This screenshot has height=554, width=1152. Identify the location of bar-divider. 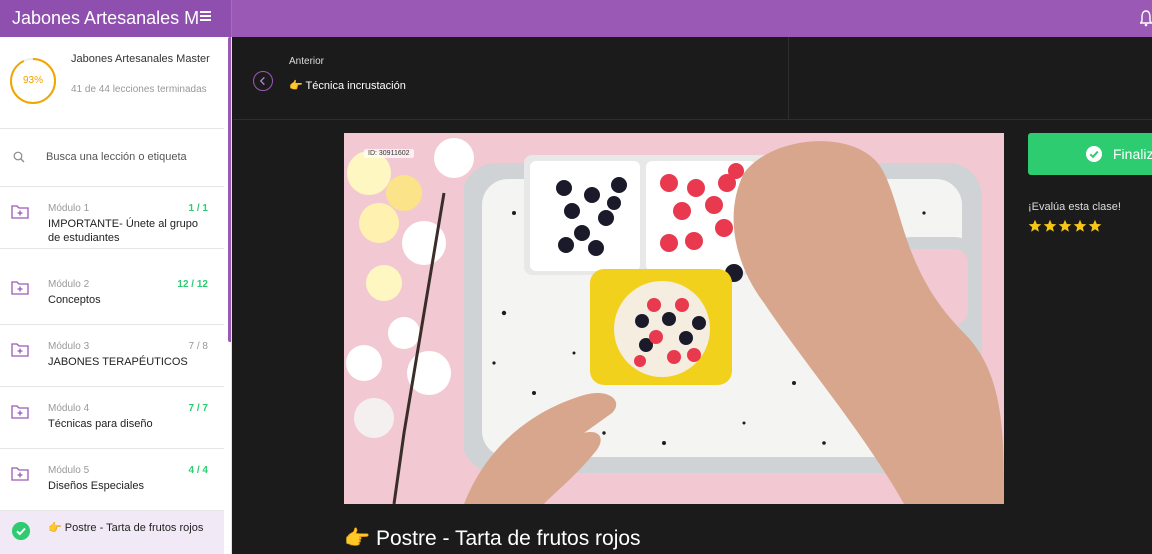
(788, 78).